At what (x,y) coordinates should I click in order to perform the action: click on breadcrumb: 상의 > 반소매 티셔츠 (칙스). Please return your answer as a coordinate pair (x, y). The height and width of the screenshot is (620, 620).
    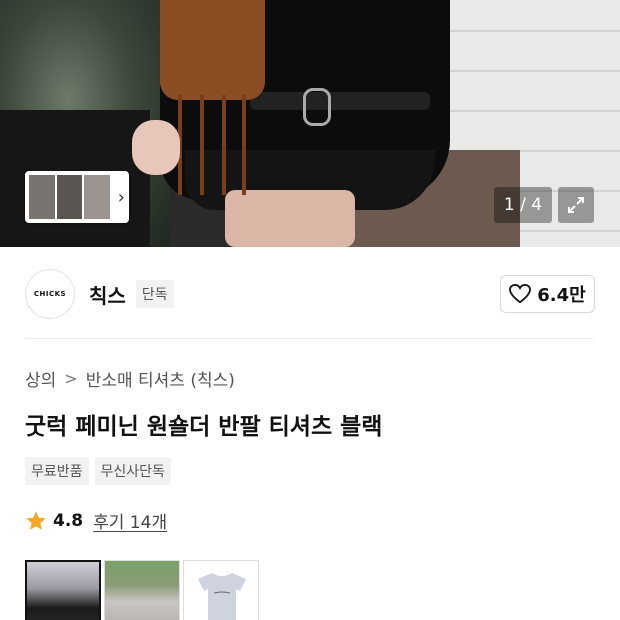
    Looking at the image, I should click on (130, 378).